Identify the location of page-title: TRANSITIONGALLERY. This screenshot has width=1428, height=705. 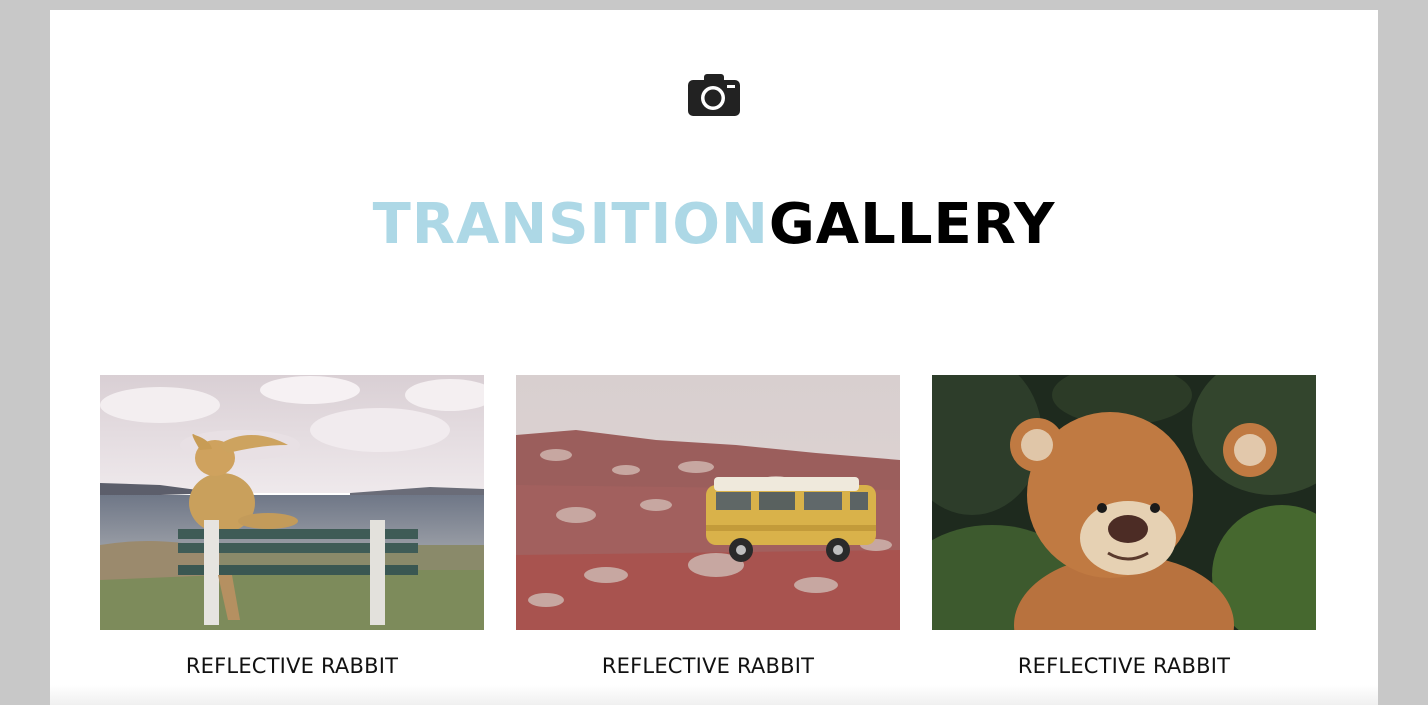
(714, 225).